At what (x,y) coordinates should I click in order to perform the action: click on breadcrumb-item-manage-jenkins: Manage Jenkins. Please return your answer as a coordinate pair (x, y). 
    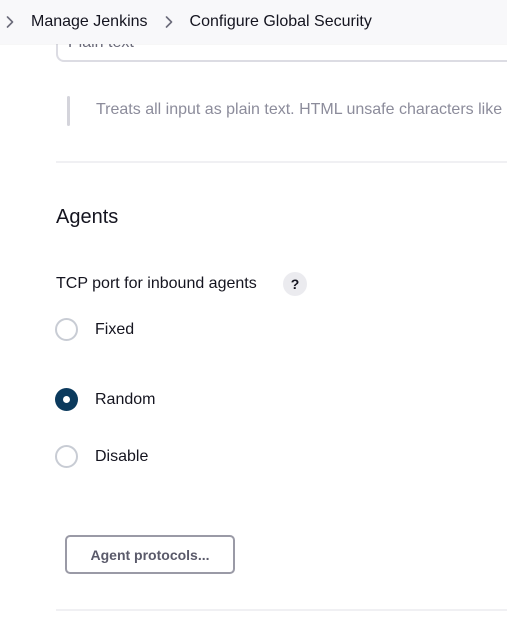
    Looking at the image, I should click on (89, 22).